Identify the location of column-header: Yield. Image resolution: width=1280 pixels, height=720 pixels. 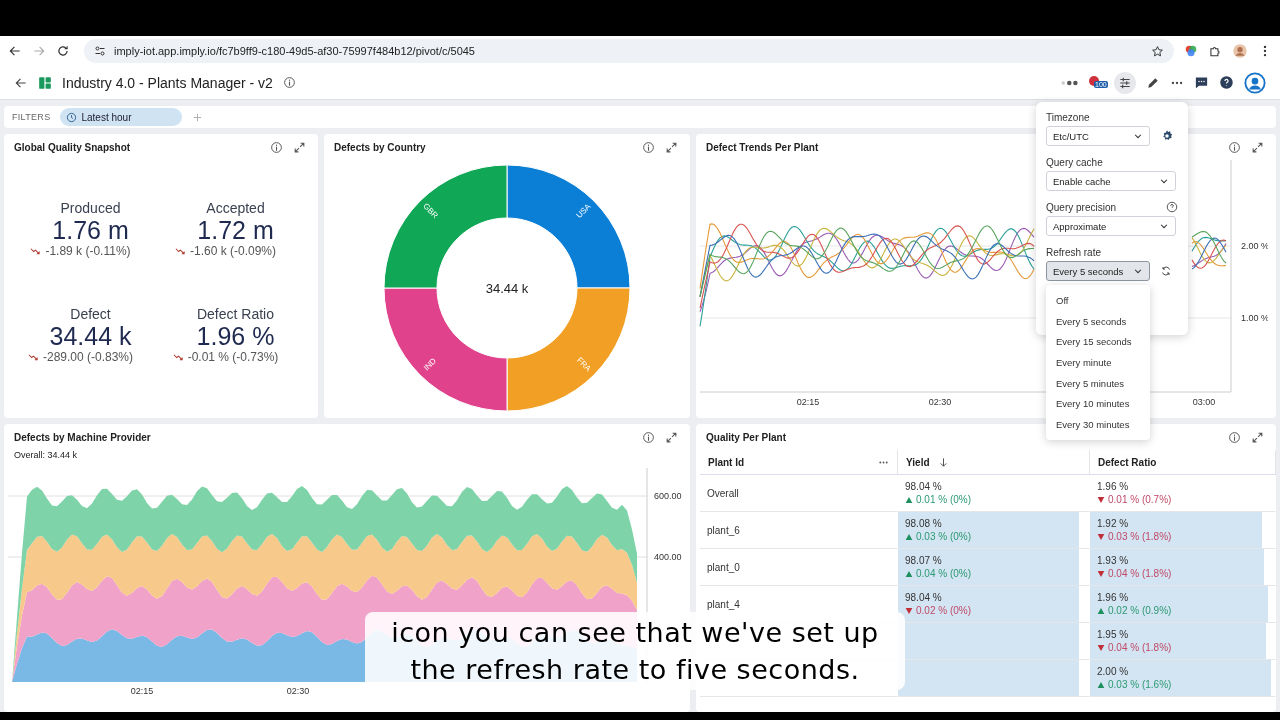
(994, 462).